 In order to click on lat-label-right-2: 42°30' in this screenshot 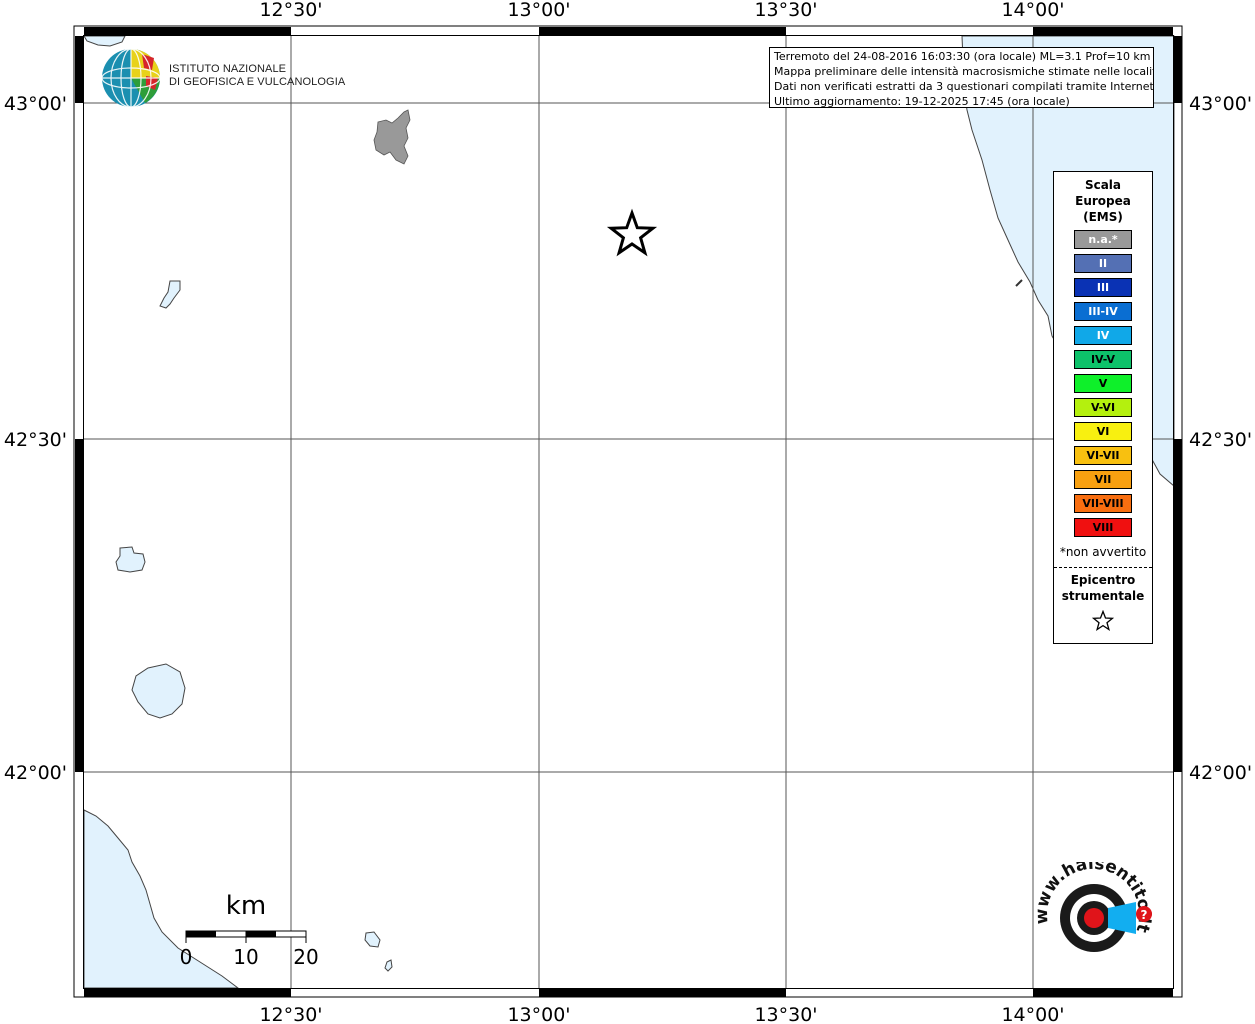, I will do `click(1220, 440)`.